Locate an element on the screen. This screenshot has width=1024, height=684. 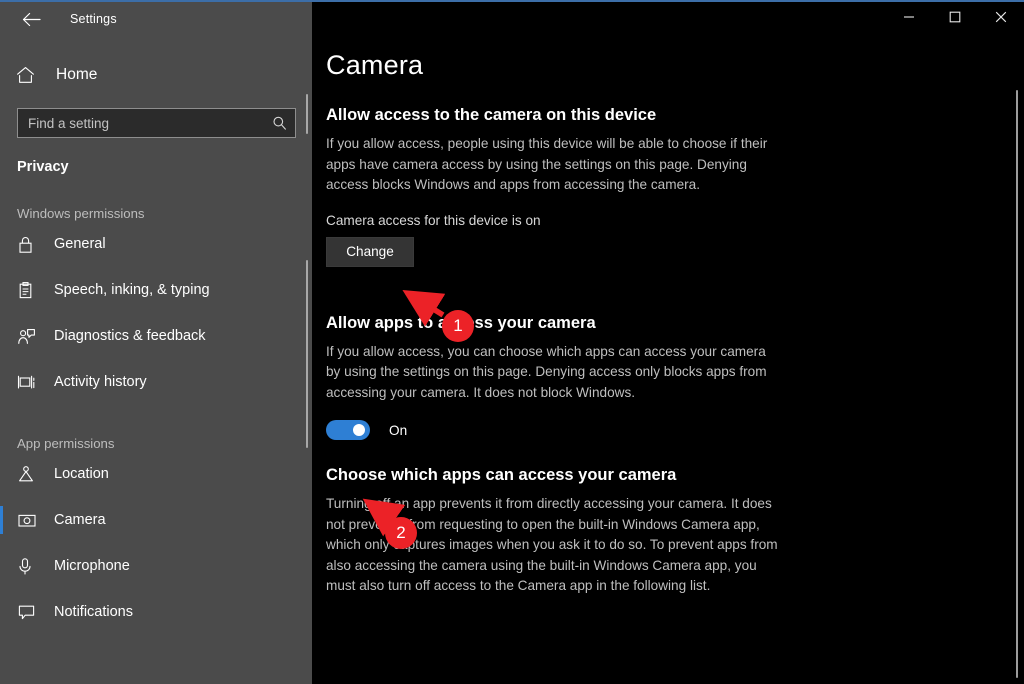
sidebar-item-activity-history: Activity history is located at coordinates (156, 382).